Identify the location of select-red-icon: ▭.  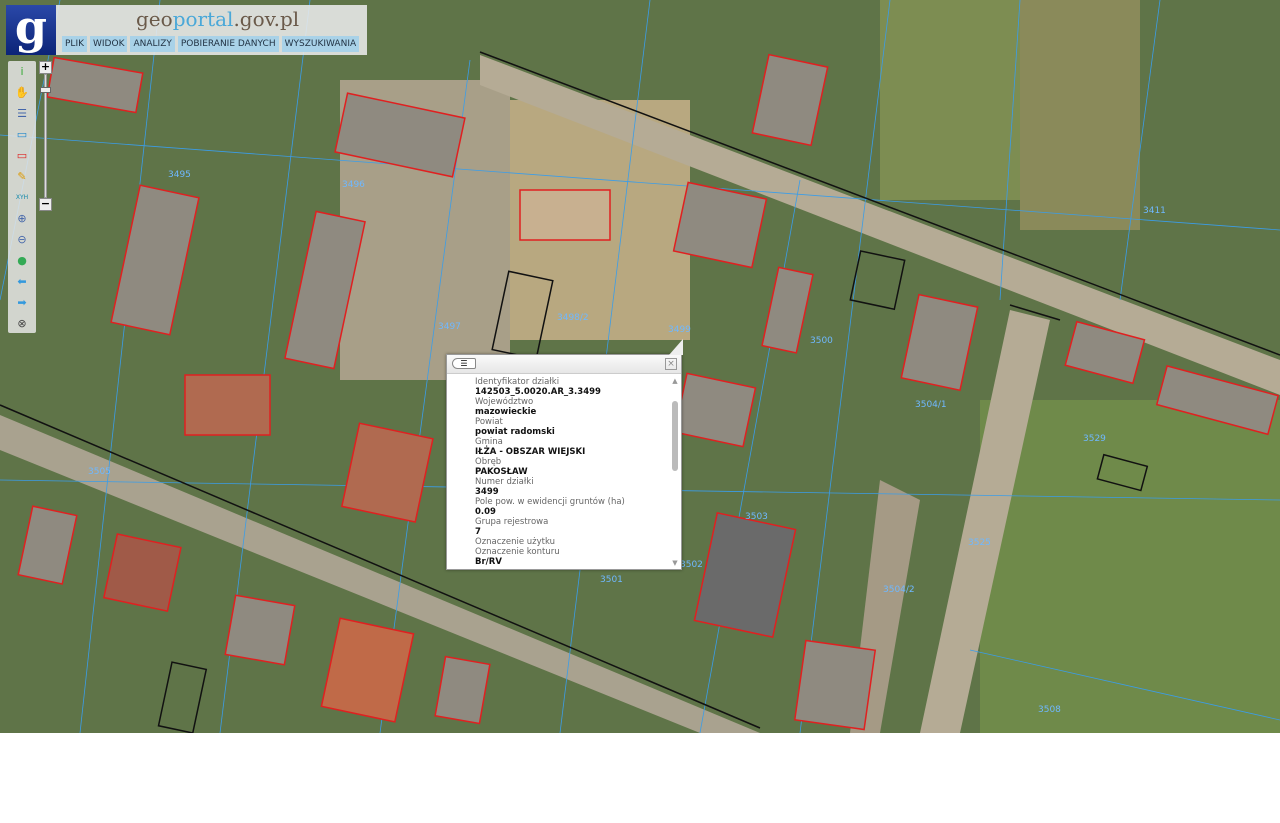
(22, 155).